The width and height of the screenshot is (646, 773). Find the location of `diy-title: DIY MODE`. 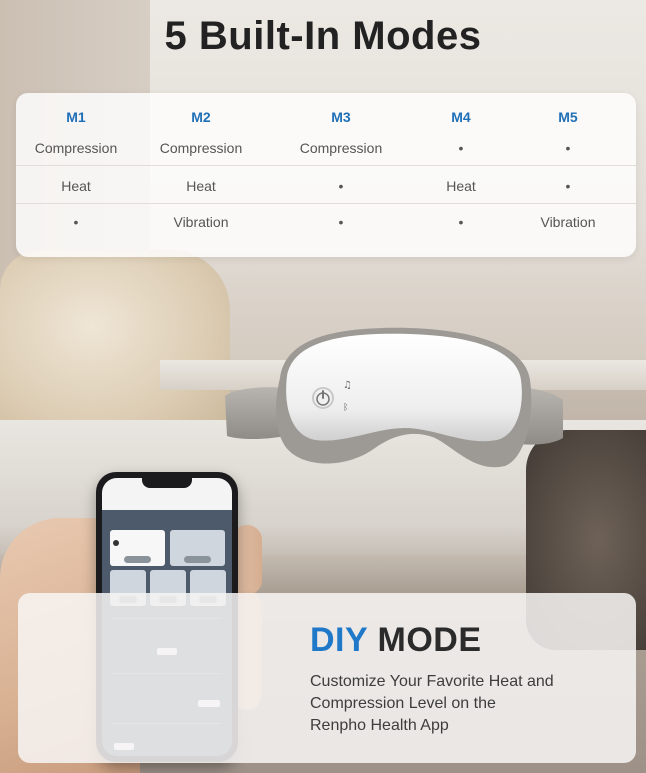

diy-title: DIY MODE is located at coordinates (396, 640).